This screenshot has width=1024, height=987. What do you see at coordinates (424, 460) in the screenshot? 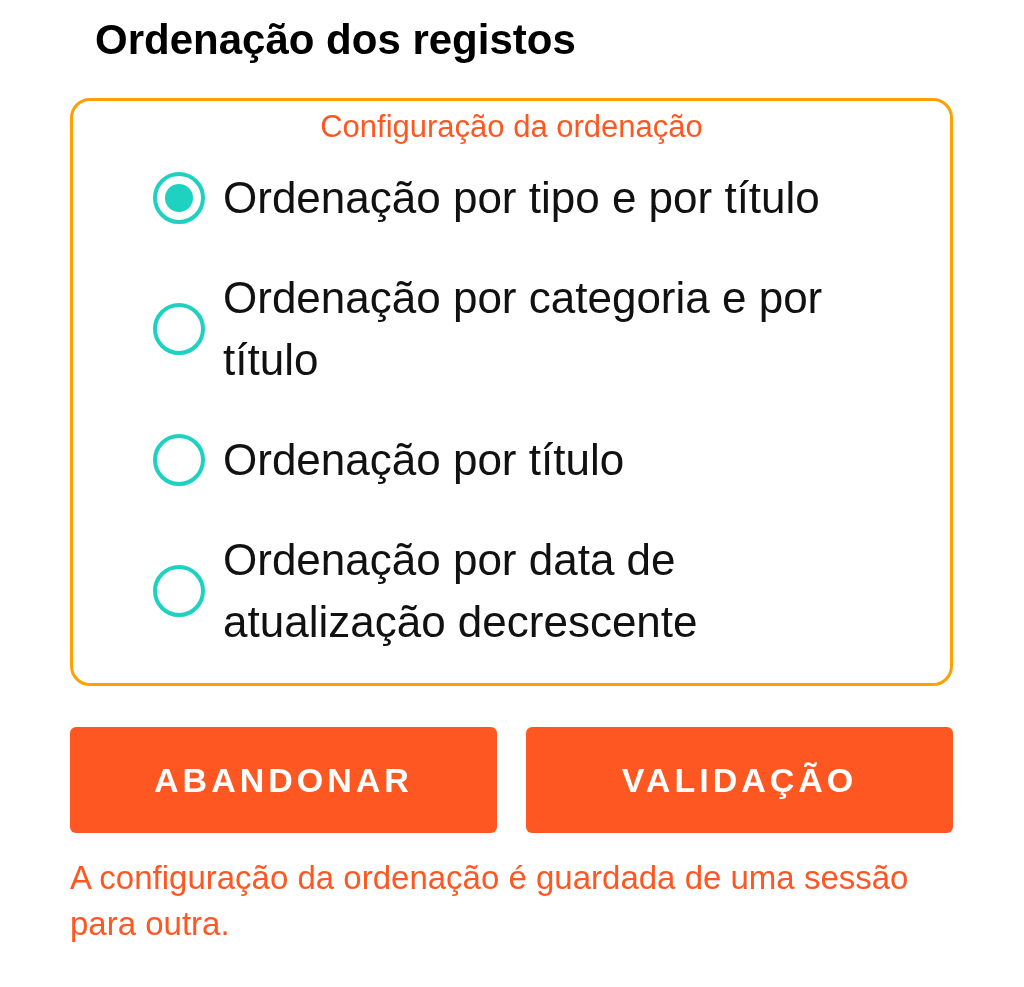
I see `option-label: Ordenação por título` at bounding box center [424, 460].